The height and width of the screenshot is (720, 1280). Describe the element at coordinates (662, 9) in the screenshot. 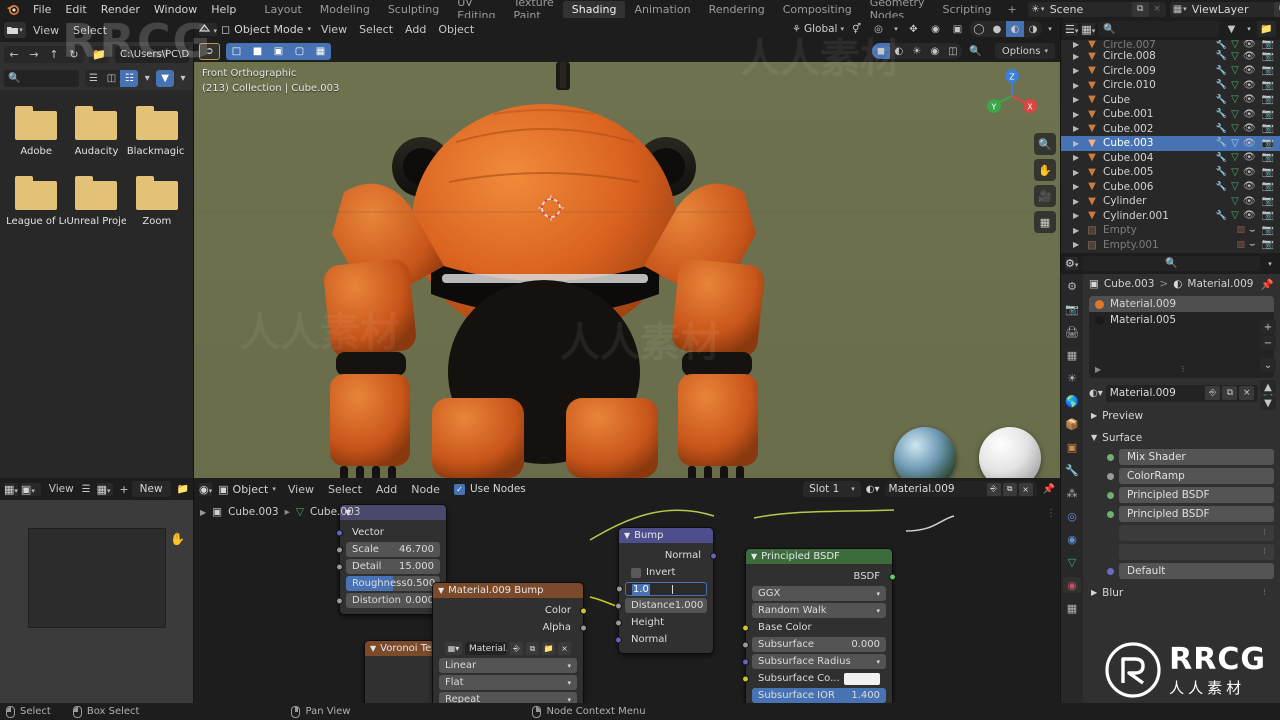

I see `workspace-animation: Animation` at that location.